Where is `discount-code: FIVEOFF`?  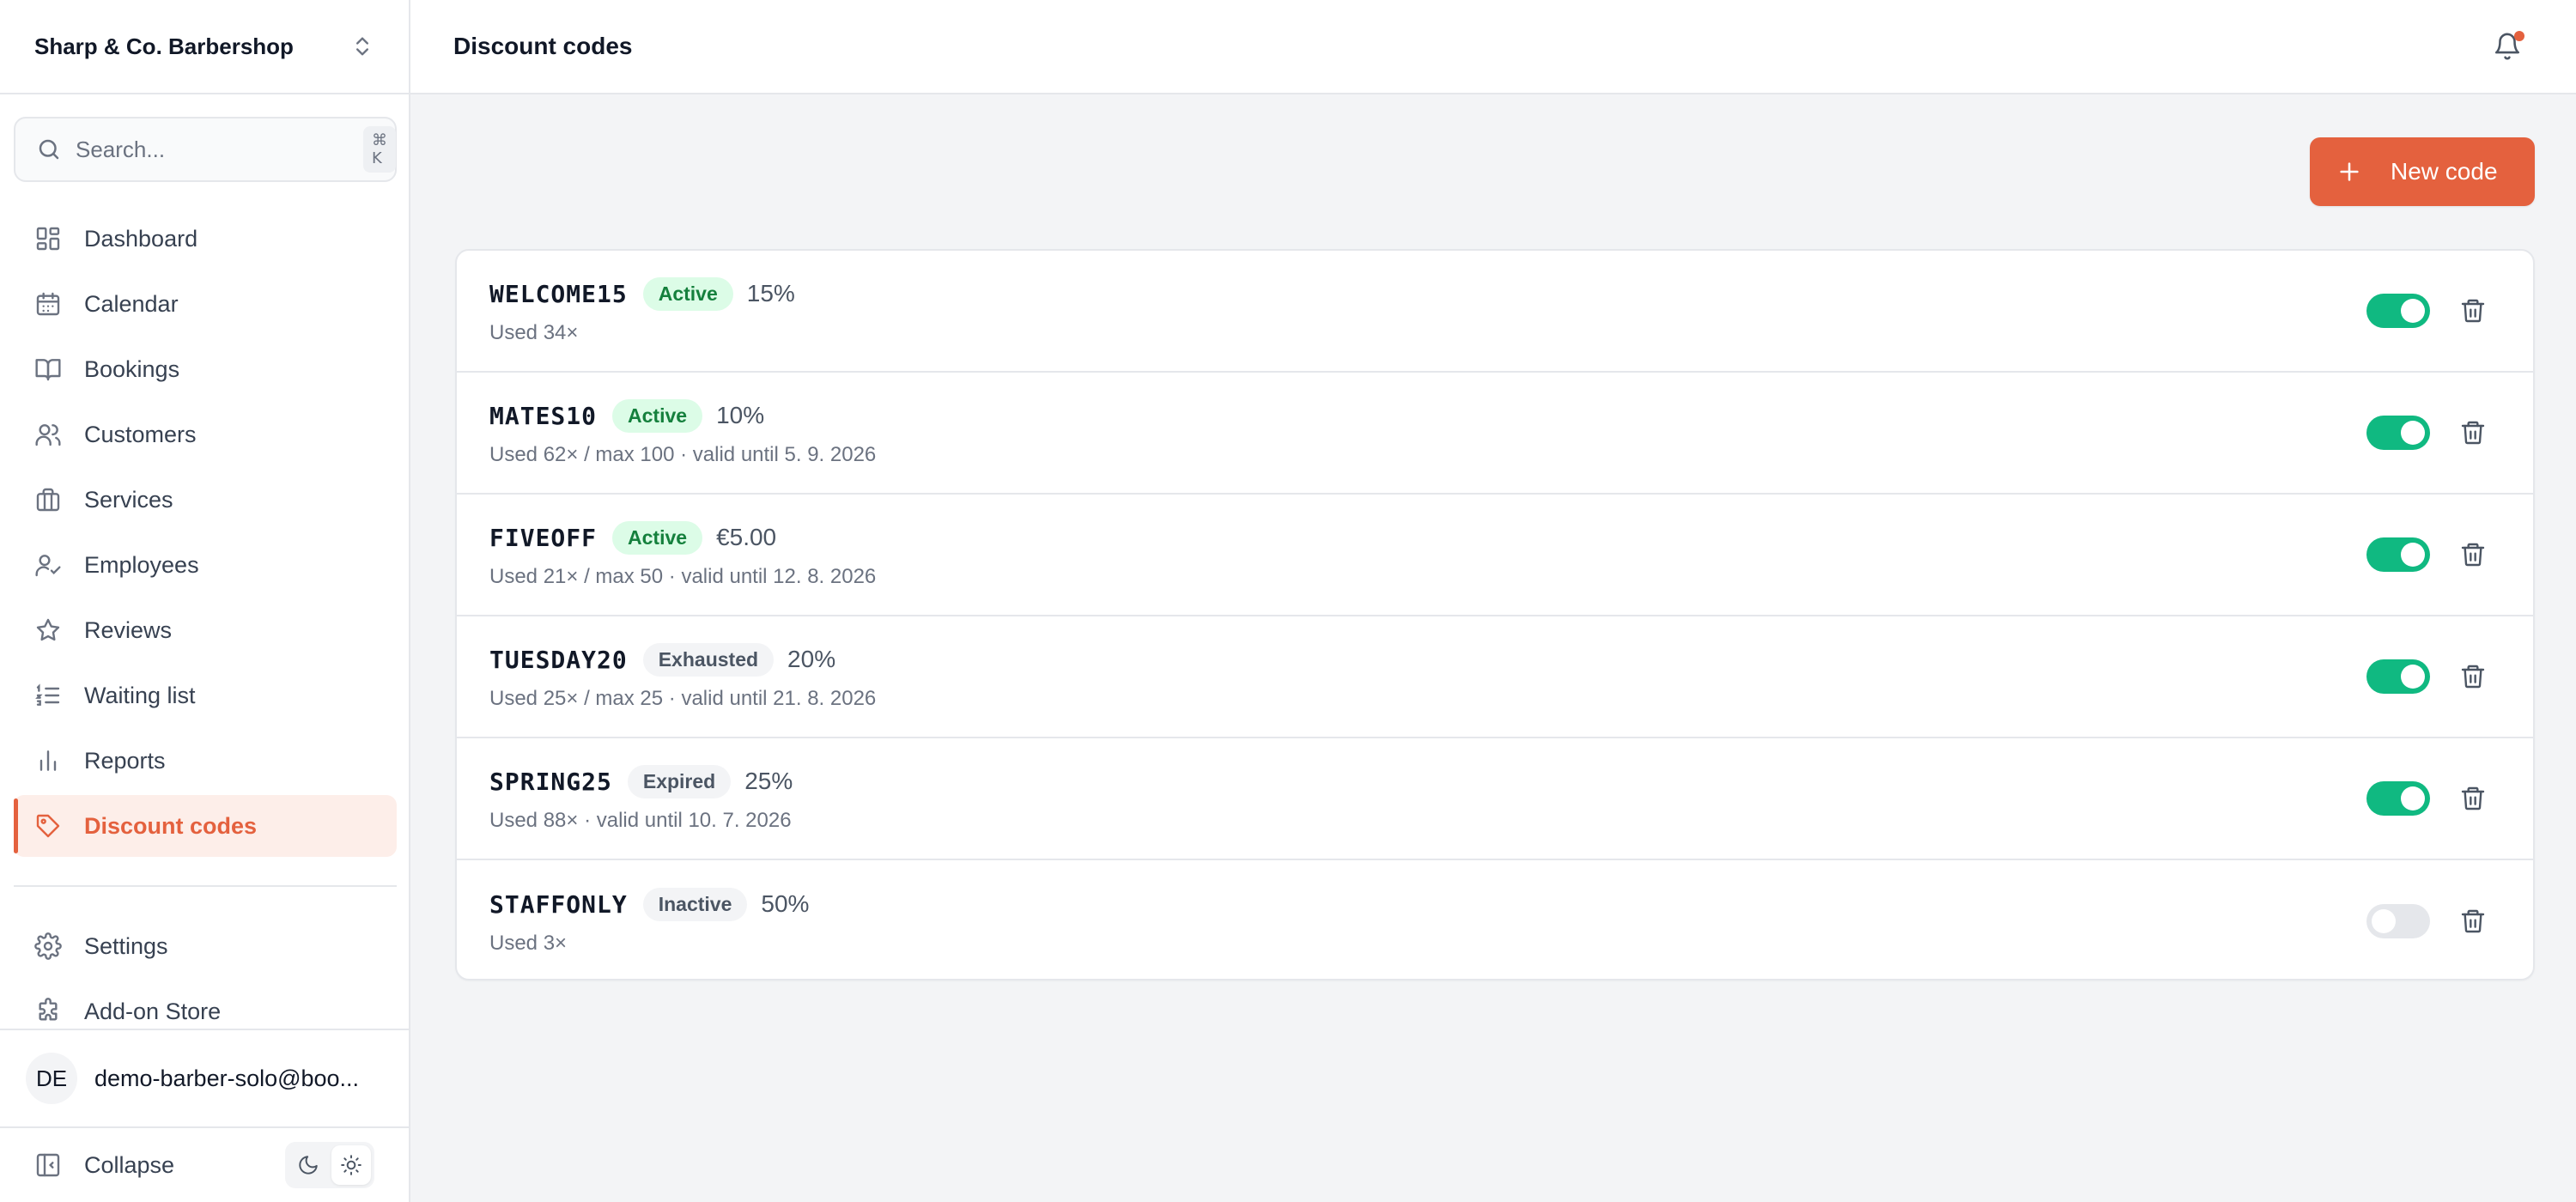 discount-code: FIVEOFF is located at coordinates (543, 537).